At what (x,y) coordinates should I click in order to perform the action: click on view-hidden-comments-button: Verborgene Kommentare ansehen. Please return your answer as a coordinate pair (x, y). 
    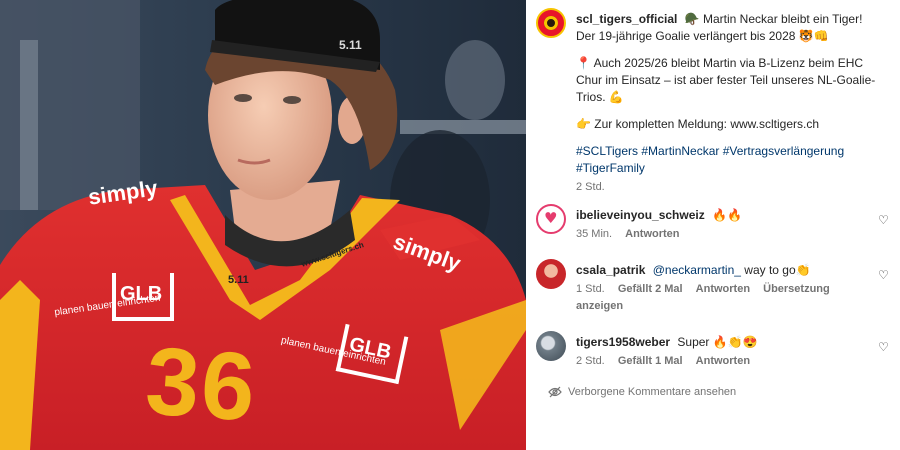
    Looking at the image, I should click on (710, 384).